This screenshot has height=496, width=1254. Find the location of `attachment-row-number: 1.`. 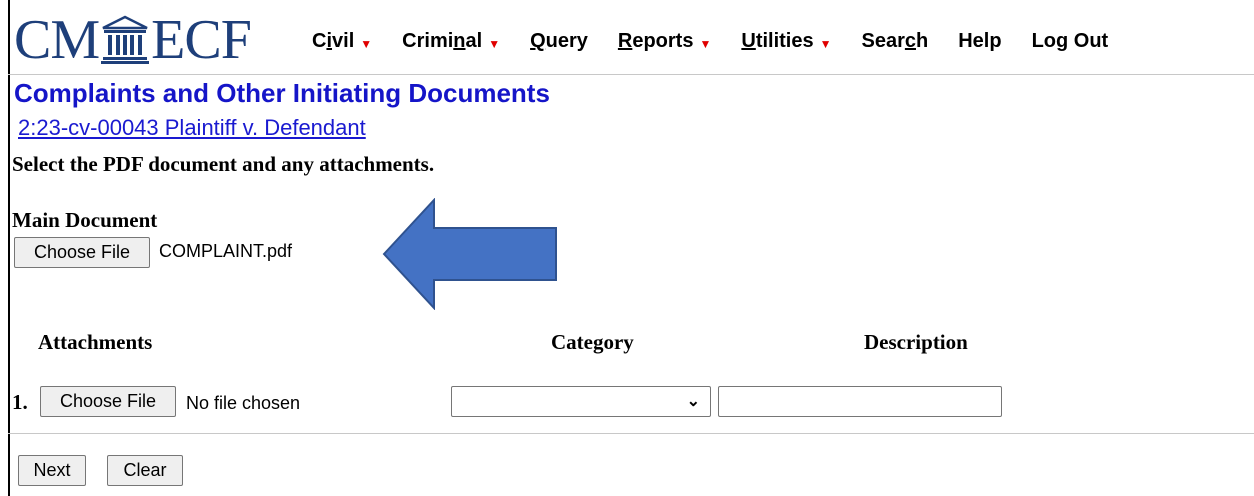

attachment-row-number: 1. is located at coordinates (20, 402).